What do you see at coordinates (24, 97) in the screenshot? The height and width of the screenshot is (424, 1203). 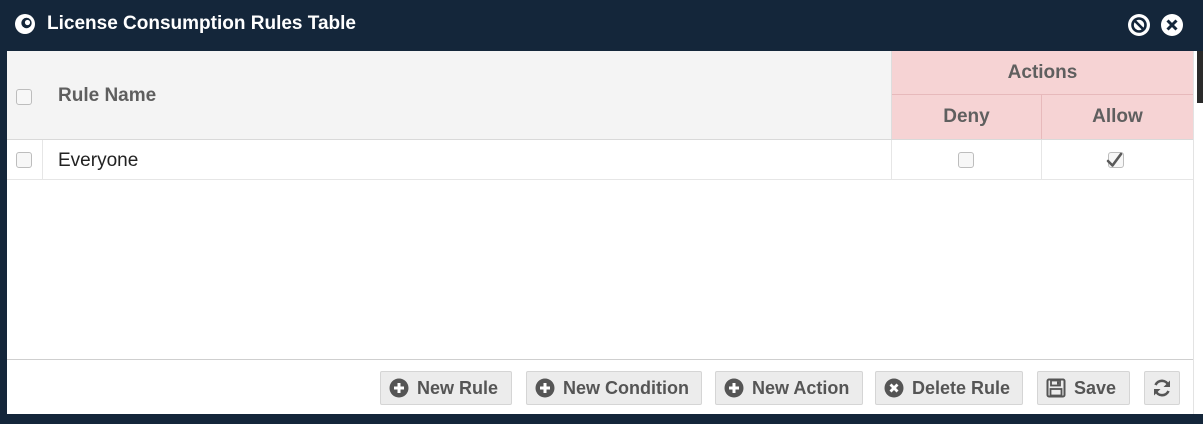 I see `select-all-checkbox` at bounding box center [24, 97].